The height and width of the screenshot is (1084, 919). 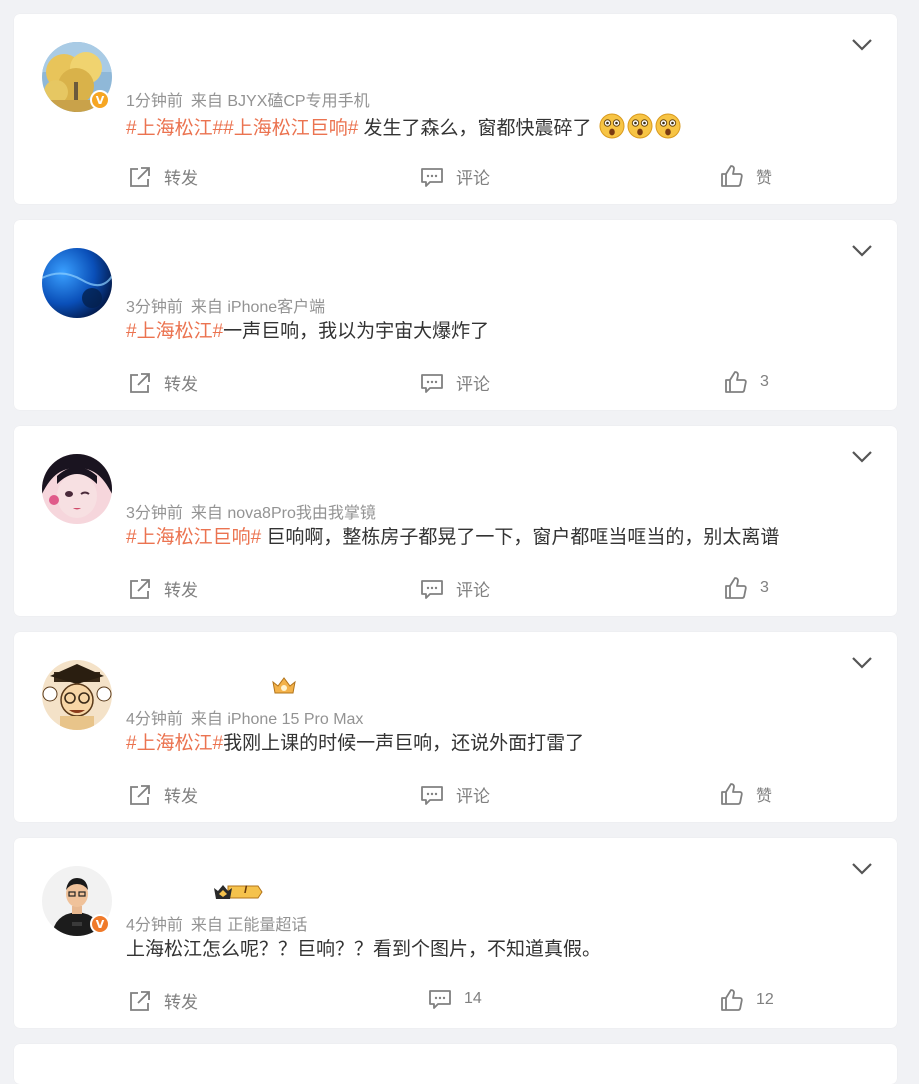 I want to click on post-source: 来自 iPhone客户端, so click(x=258, y=307).